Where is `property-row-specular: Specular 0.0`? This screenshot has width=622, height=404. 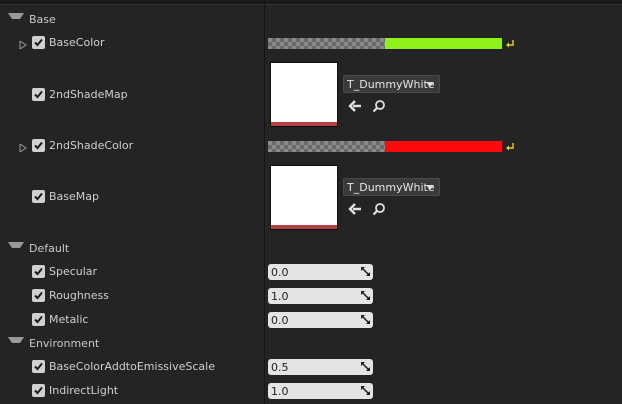 property-row-specular: Specular 0.0 is located at coordinates (311, 272).